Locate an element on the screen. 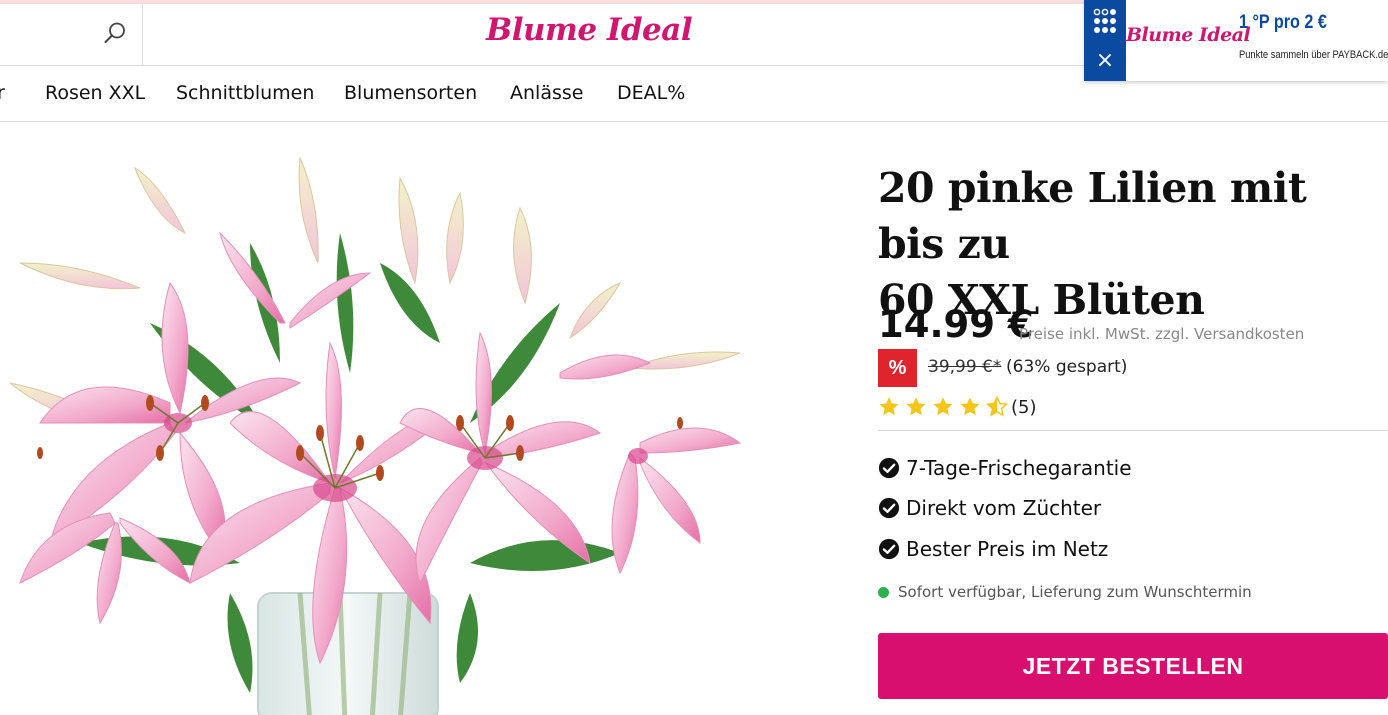 The image size is (1388, 715). payback-partner-logo: Blume Ideal is located at coordinates (1188, 35).